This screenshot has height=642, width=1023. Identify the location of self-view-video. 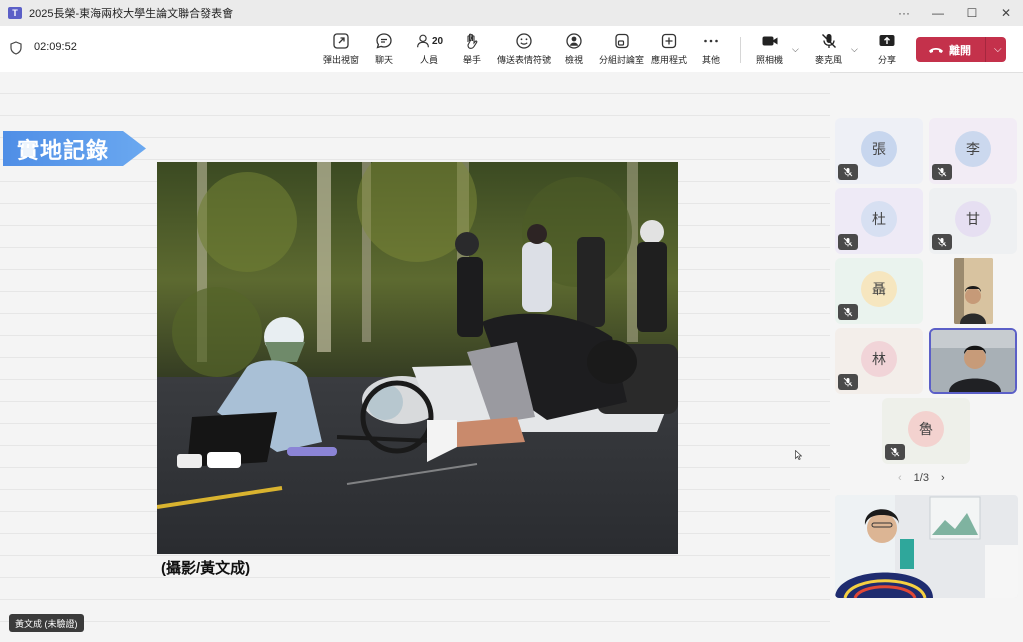
(926, 546).